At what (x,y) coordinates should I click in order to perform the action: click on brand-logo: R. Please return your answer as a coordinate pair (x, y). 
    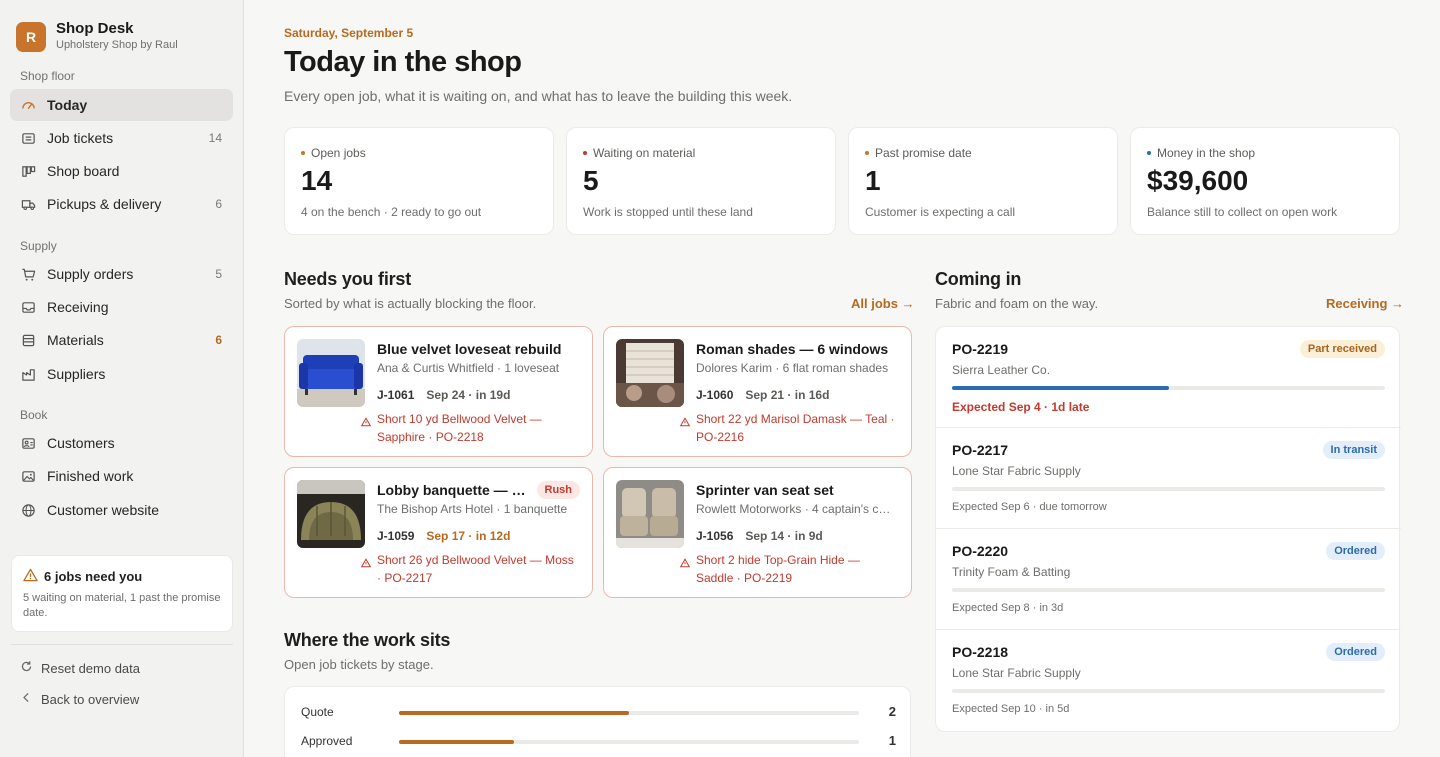
    Looking at the image, I should click on (31, 36).